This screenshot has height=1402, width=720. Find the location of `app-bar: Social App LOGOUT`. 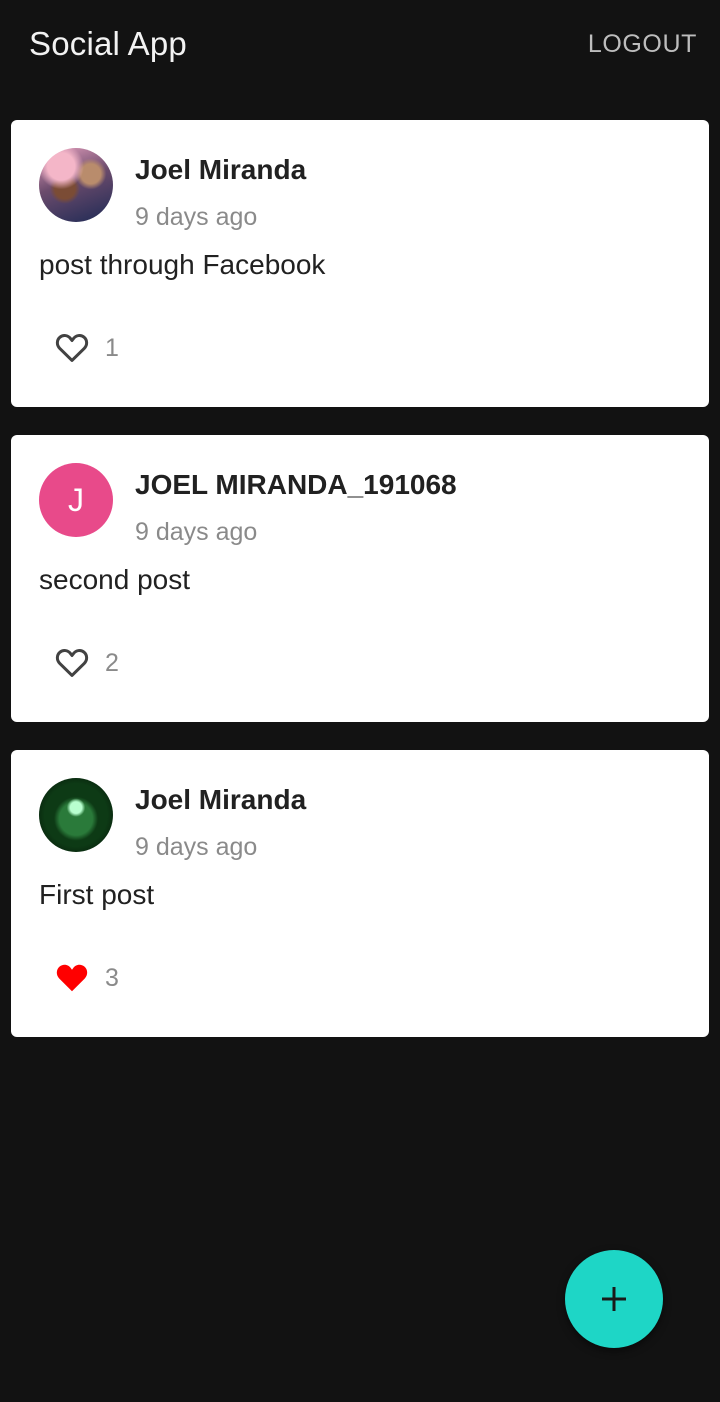

app-bar: Social App LOGOUT is located at coordinates (360, 45).